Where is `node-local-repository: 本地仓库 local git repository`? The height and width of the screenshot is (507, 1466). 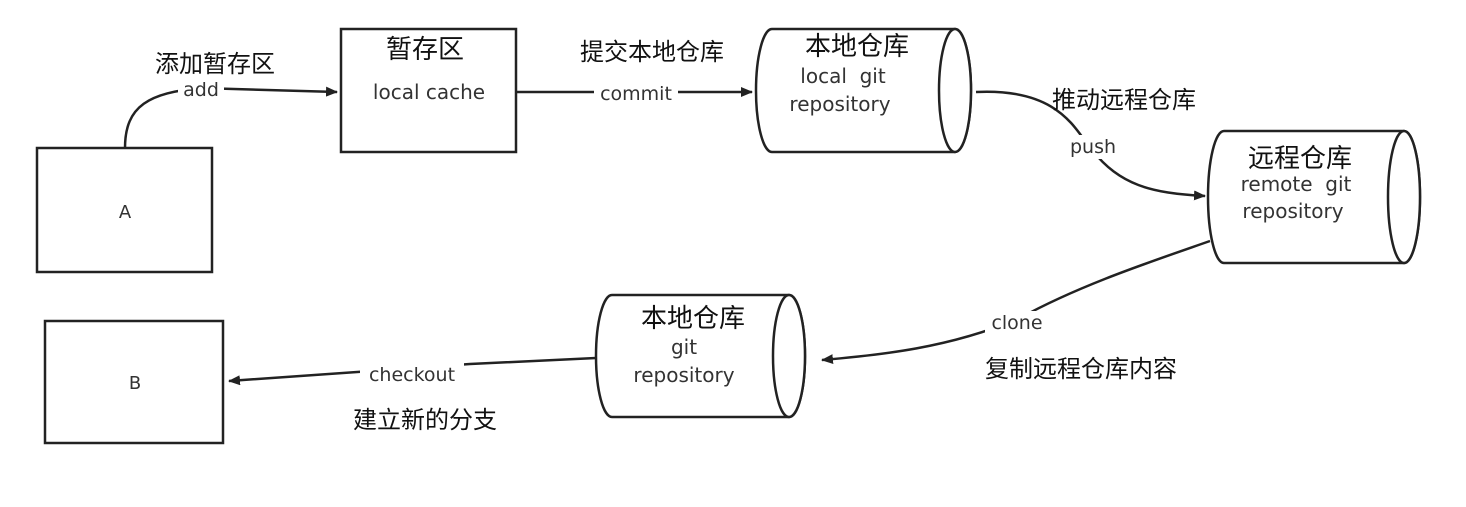
node-local-repository: 本地仓库 local git repository is located at coordinates (863, 90).